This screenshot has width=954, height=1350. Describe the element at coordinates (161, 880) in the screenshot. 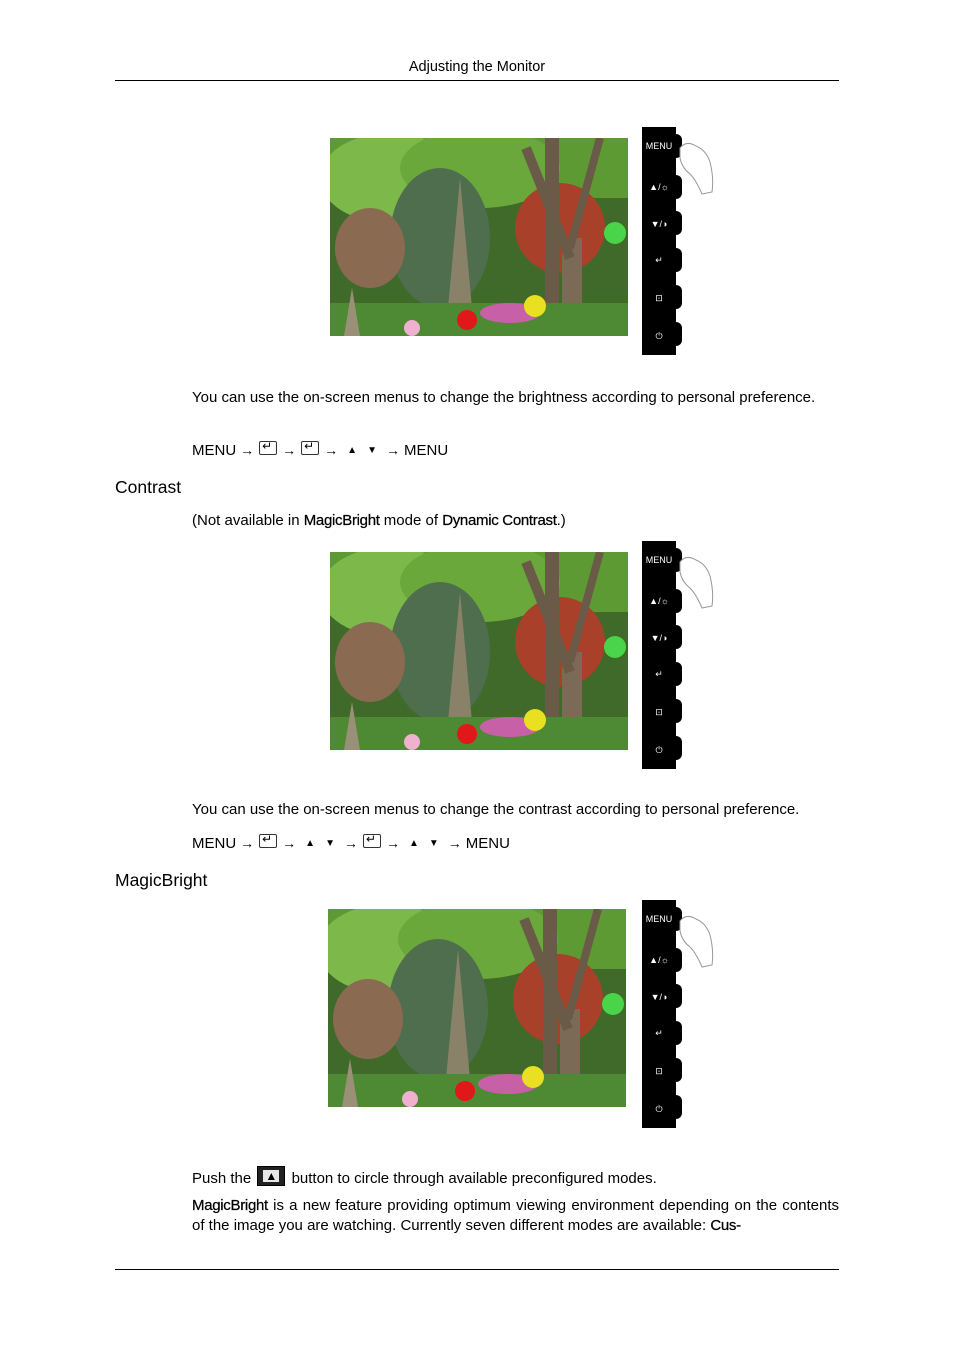

I see `magicbright-heading: MagicBright` at that location.